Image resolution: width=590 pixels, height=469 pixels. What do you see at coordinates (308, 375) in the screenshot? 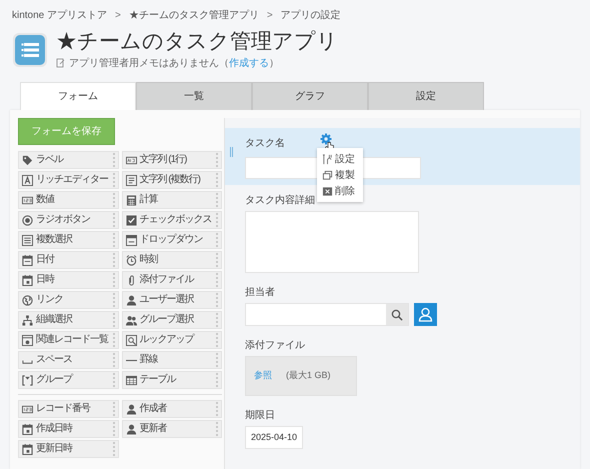
I see `size-limit-text: (最大1 GB)` at bounding box center [308, 375].